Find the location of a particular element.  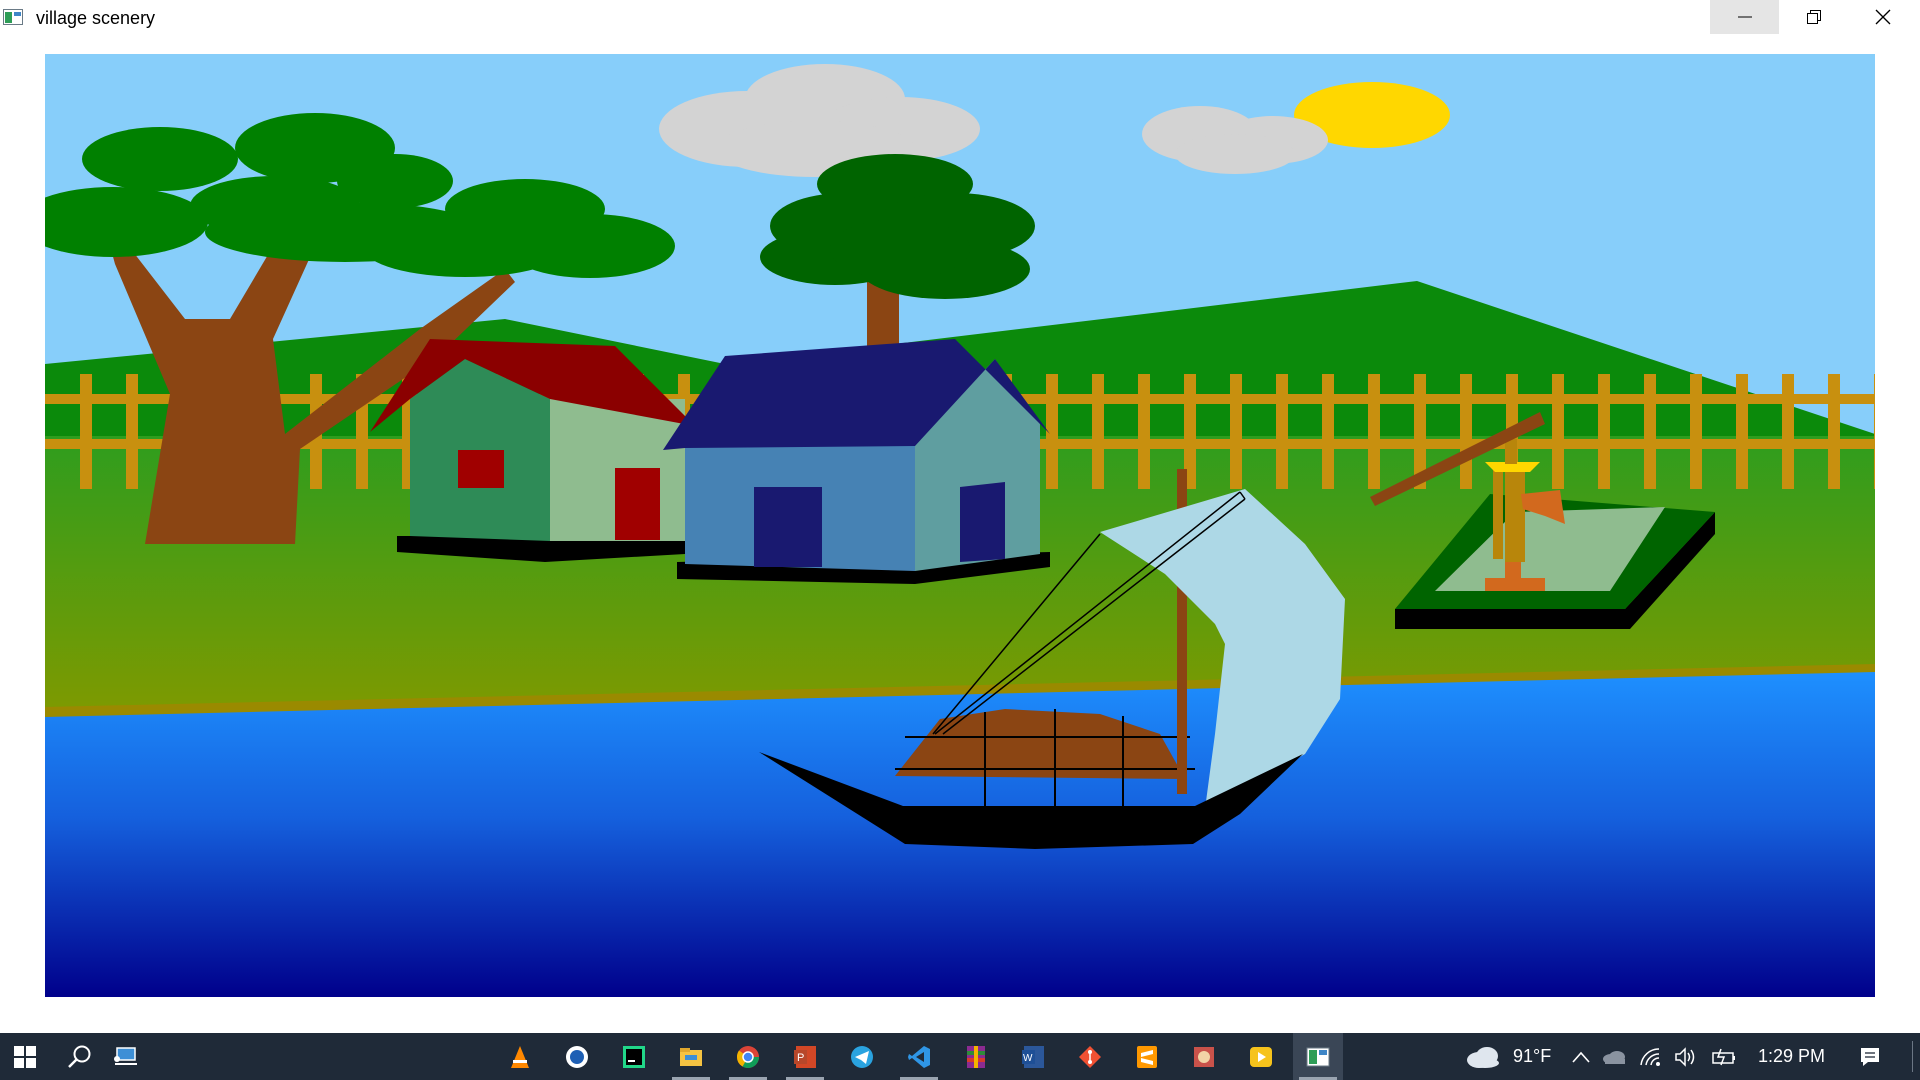

action-center-icon is located at coordinates (1870, 1056).